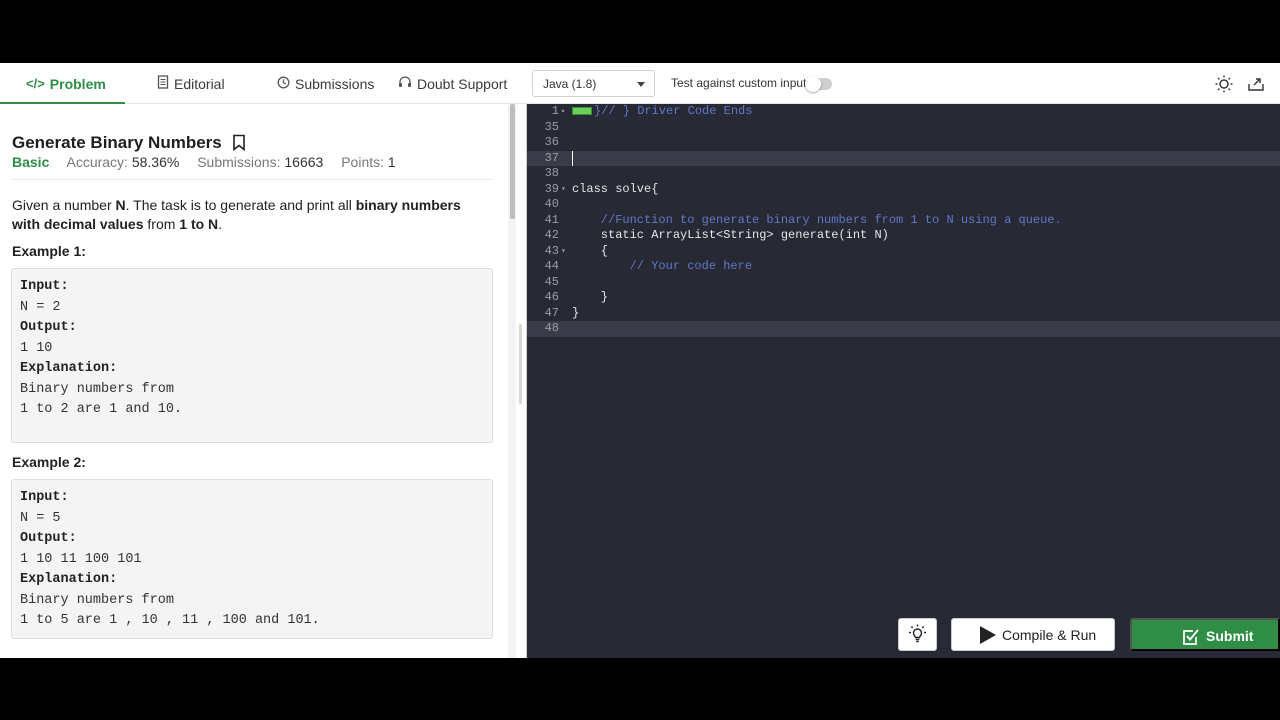 This screenshot has width=1280, height=720. What do you see at coordinates (117, 142) in the screenshot?
I see `problem-title: Generate Binary Numbers` at bounding box center [117, 142].